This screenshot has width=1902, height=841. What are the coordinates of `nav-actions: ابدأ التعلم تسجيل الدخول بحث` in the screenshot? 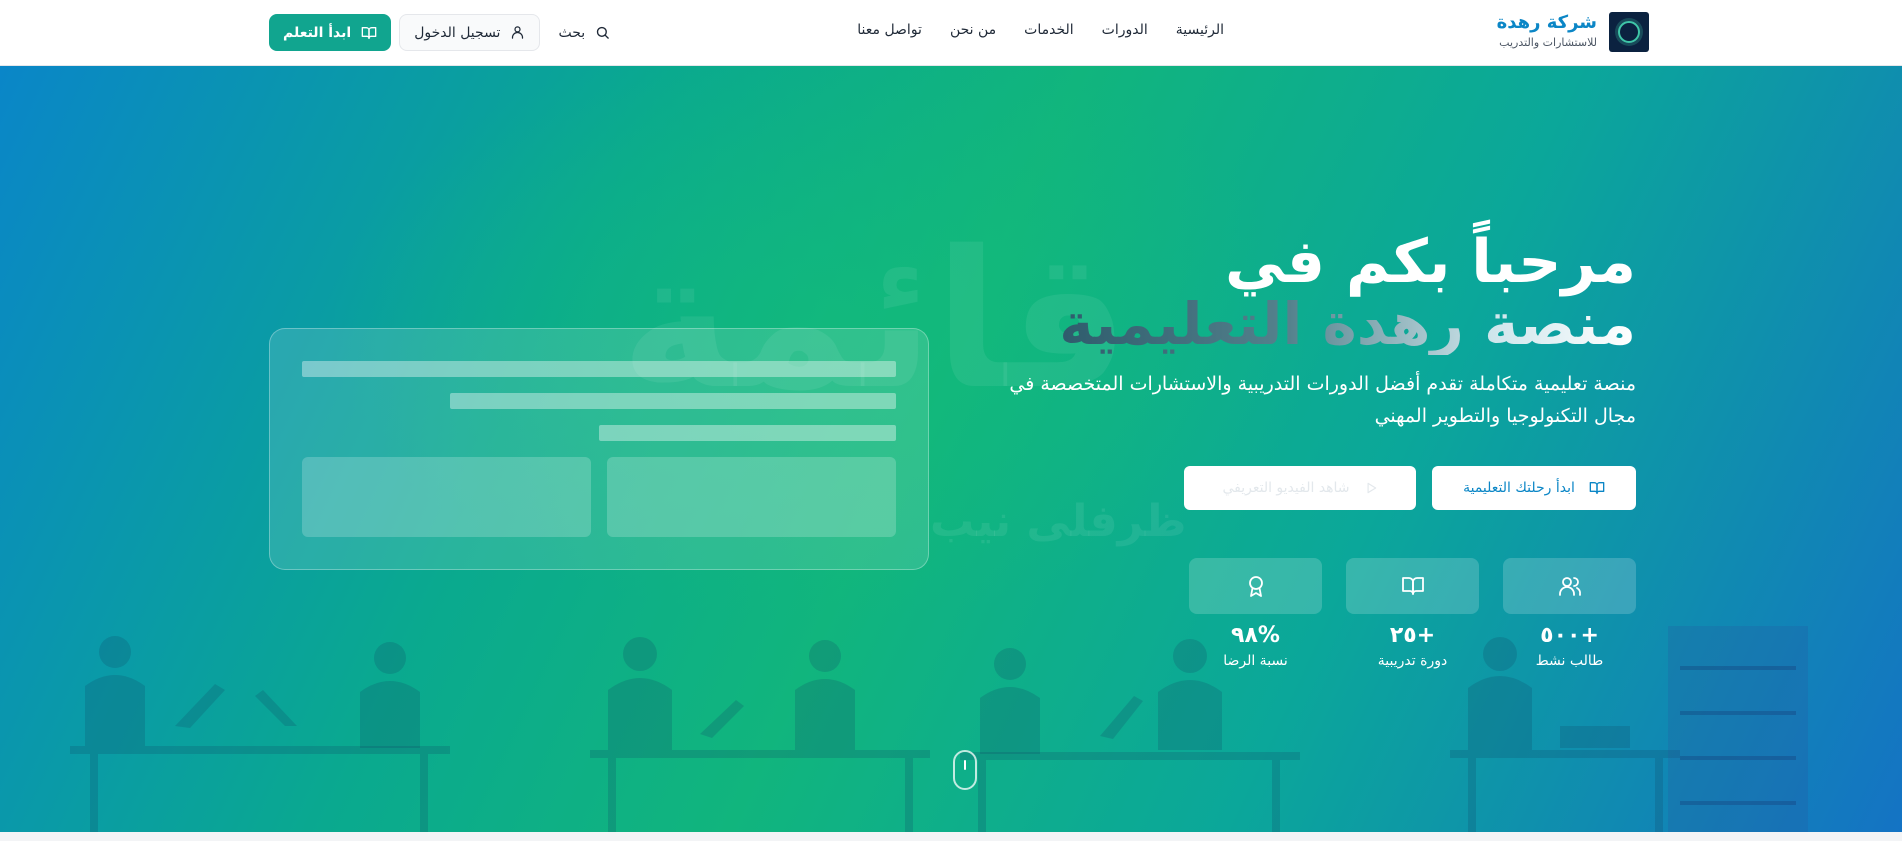 It's located at (444, 32).